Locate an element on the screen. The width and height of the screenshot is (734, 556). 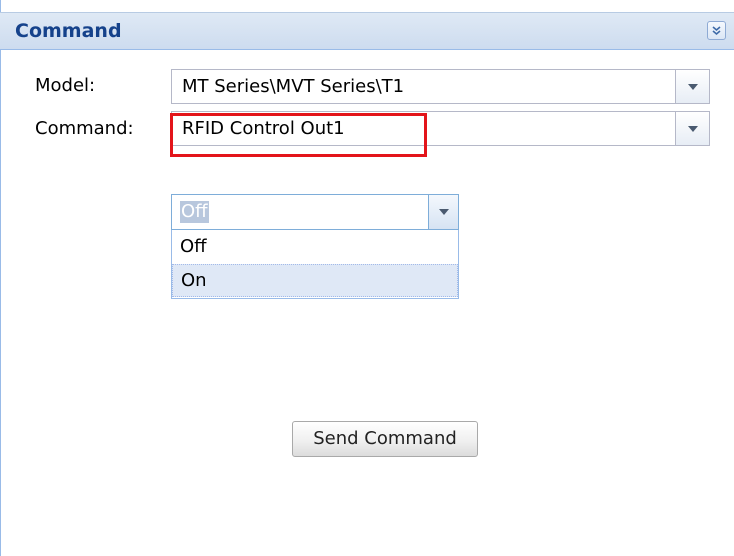
collapse-button is located at coordinates (716, 30).